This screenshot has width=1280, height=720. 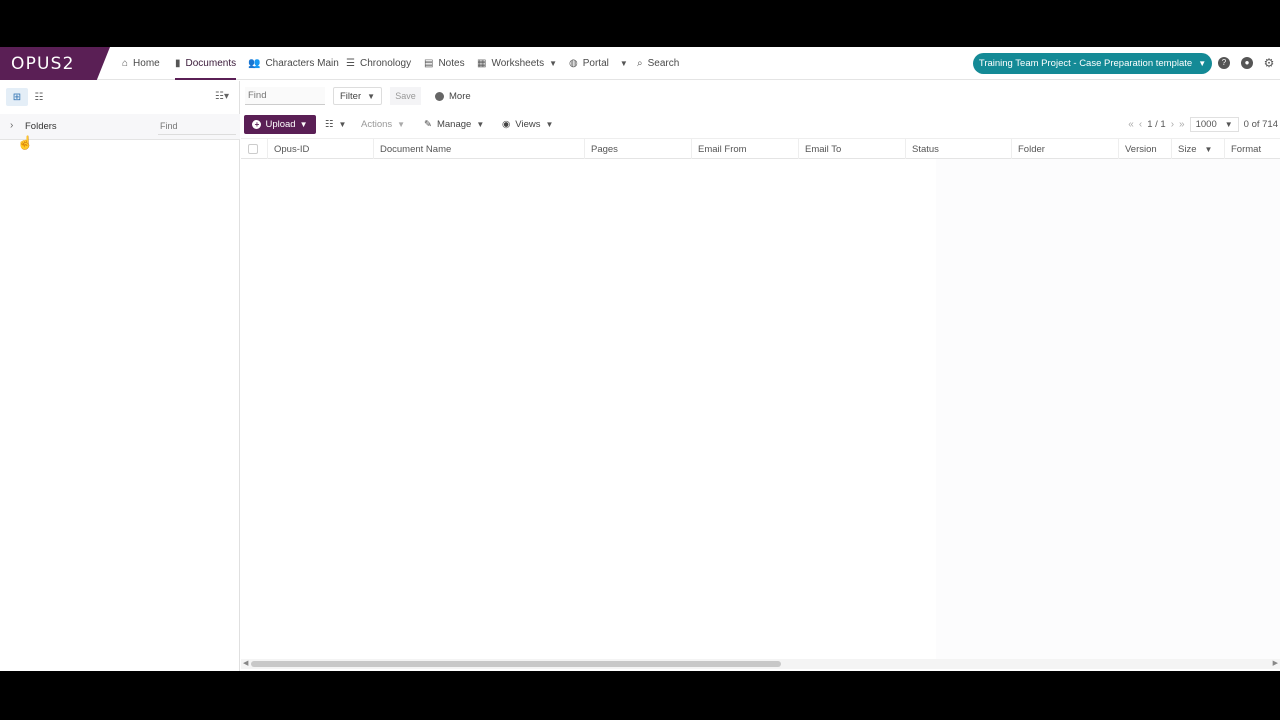 What do you see at coordinates (1140, 124) in the screenshot?
I see `prev-page-icon: ‹` at bounding box center [1140, 124].